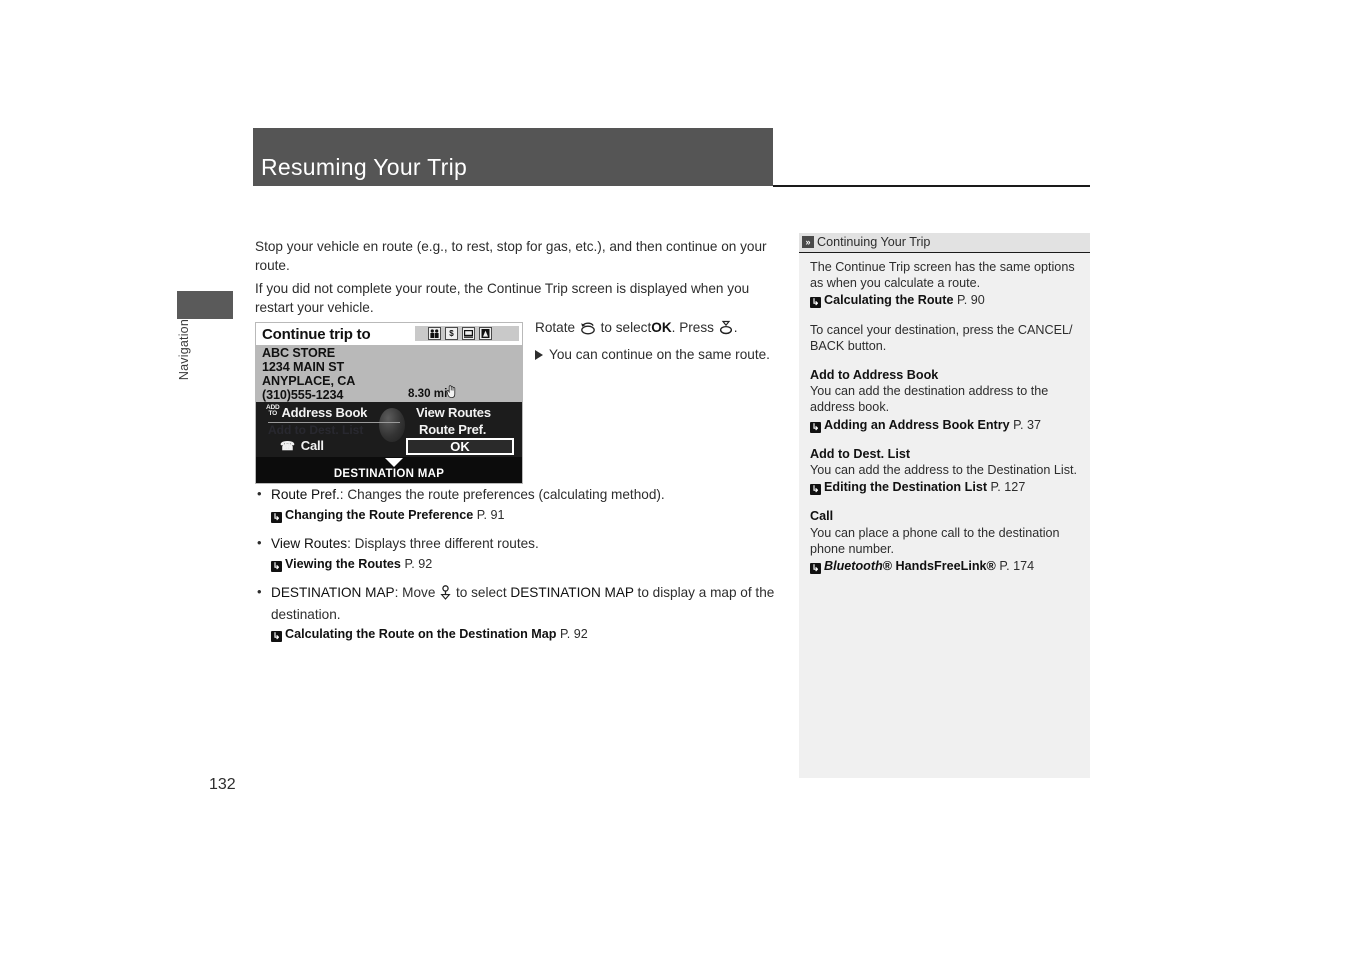 This screenshot has width=1350, height=954. What do you see at coordinates (555, 327) in the screenshot?
I see `callout-rotate-word: Rotate` at bounding box center [555, 327].